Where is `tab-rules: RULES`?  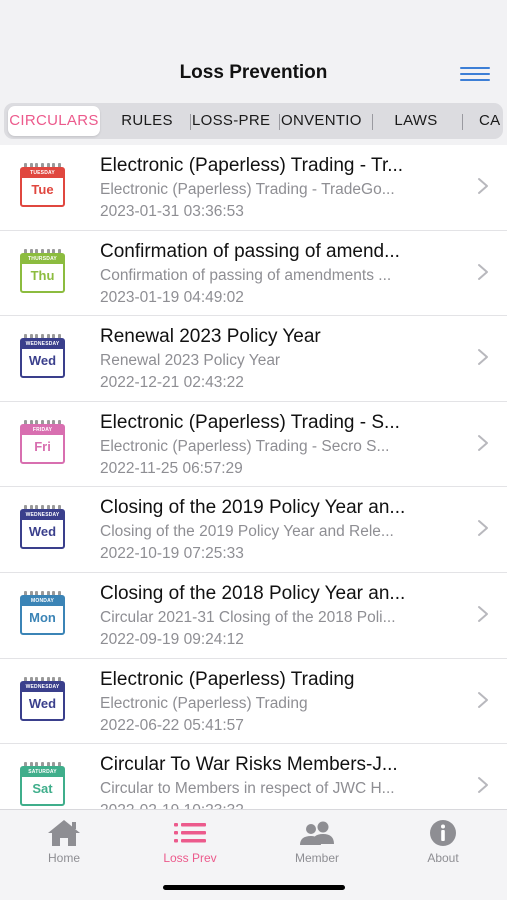 tab-rules: RULES is located at coordinates (147, 121).